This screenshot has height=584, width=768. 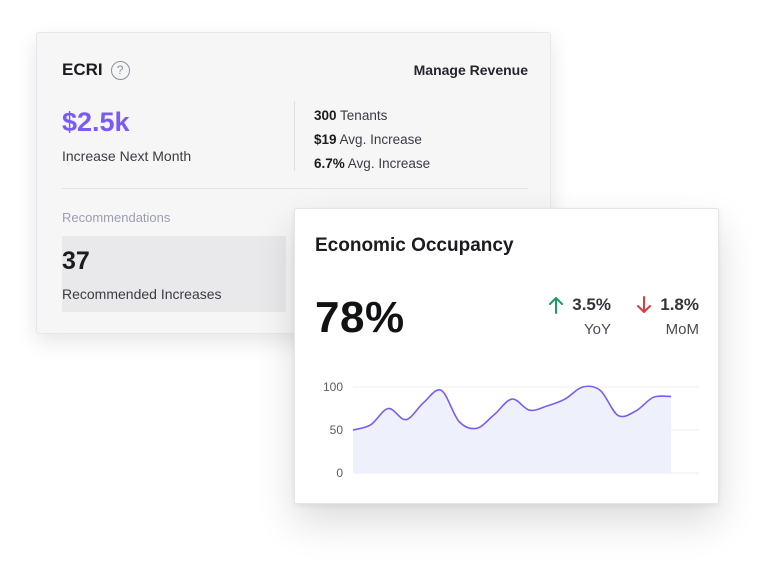 I want to click on yoy-label: YoY, so click(x=597, y=329).